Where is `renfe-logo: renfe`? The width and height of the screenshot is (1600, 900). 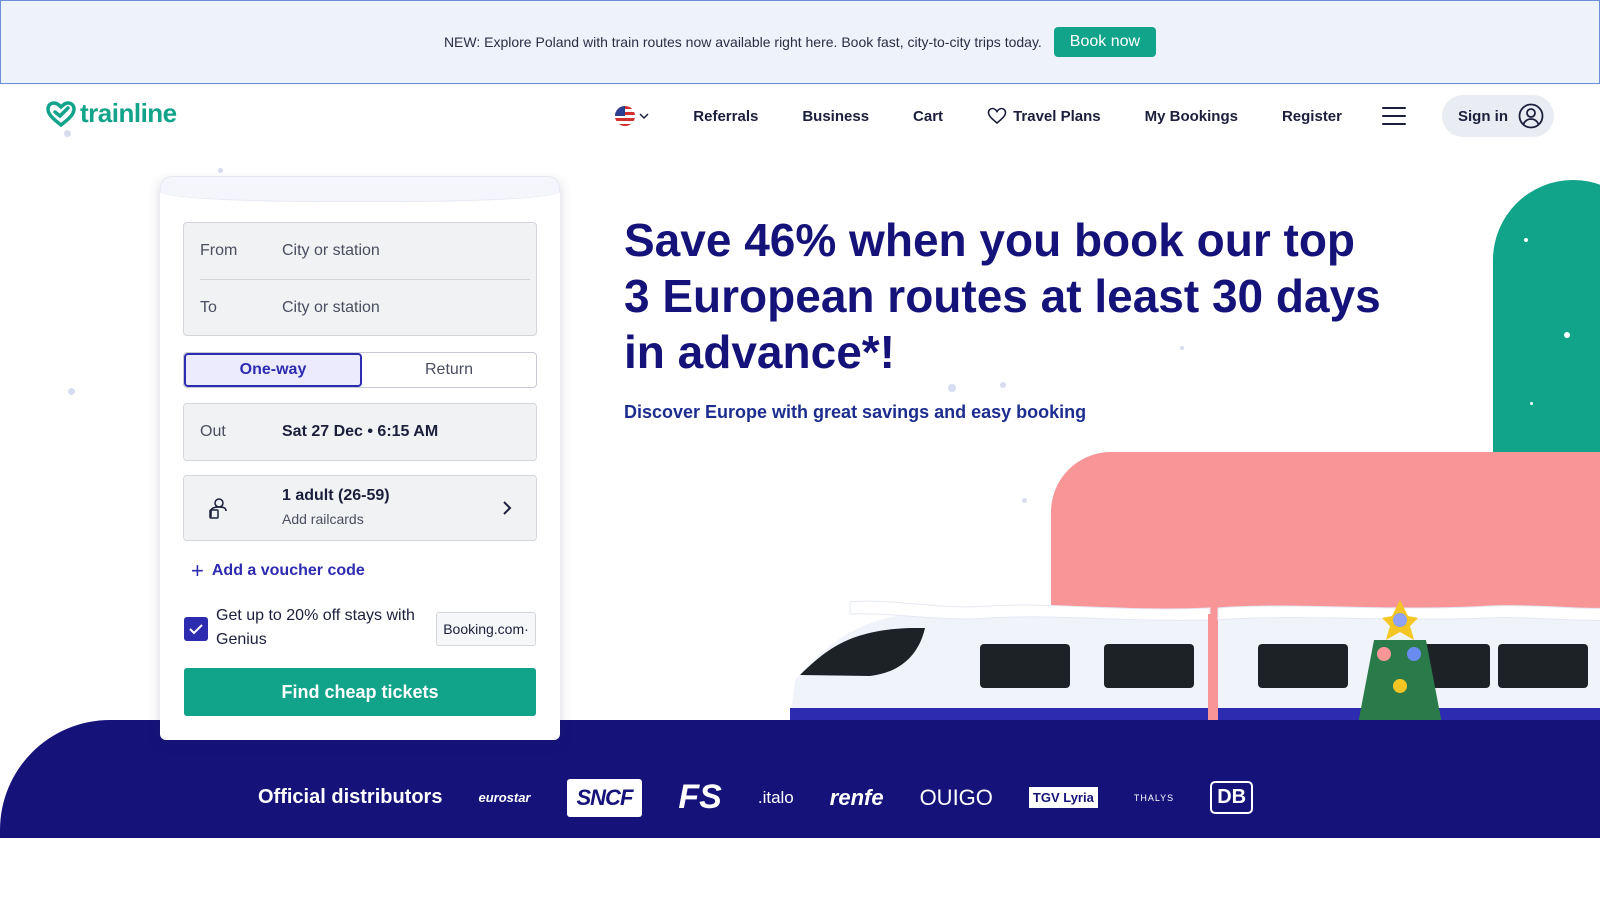 renfe-logo: renfe is located at coordinates (856, 797).